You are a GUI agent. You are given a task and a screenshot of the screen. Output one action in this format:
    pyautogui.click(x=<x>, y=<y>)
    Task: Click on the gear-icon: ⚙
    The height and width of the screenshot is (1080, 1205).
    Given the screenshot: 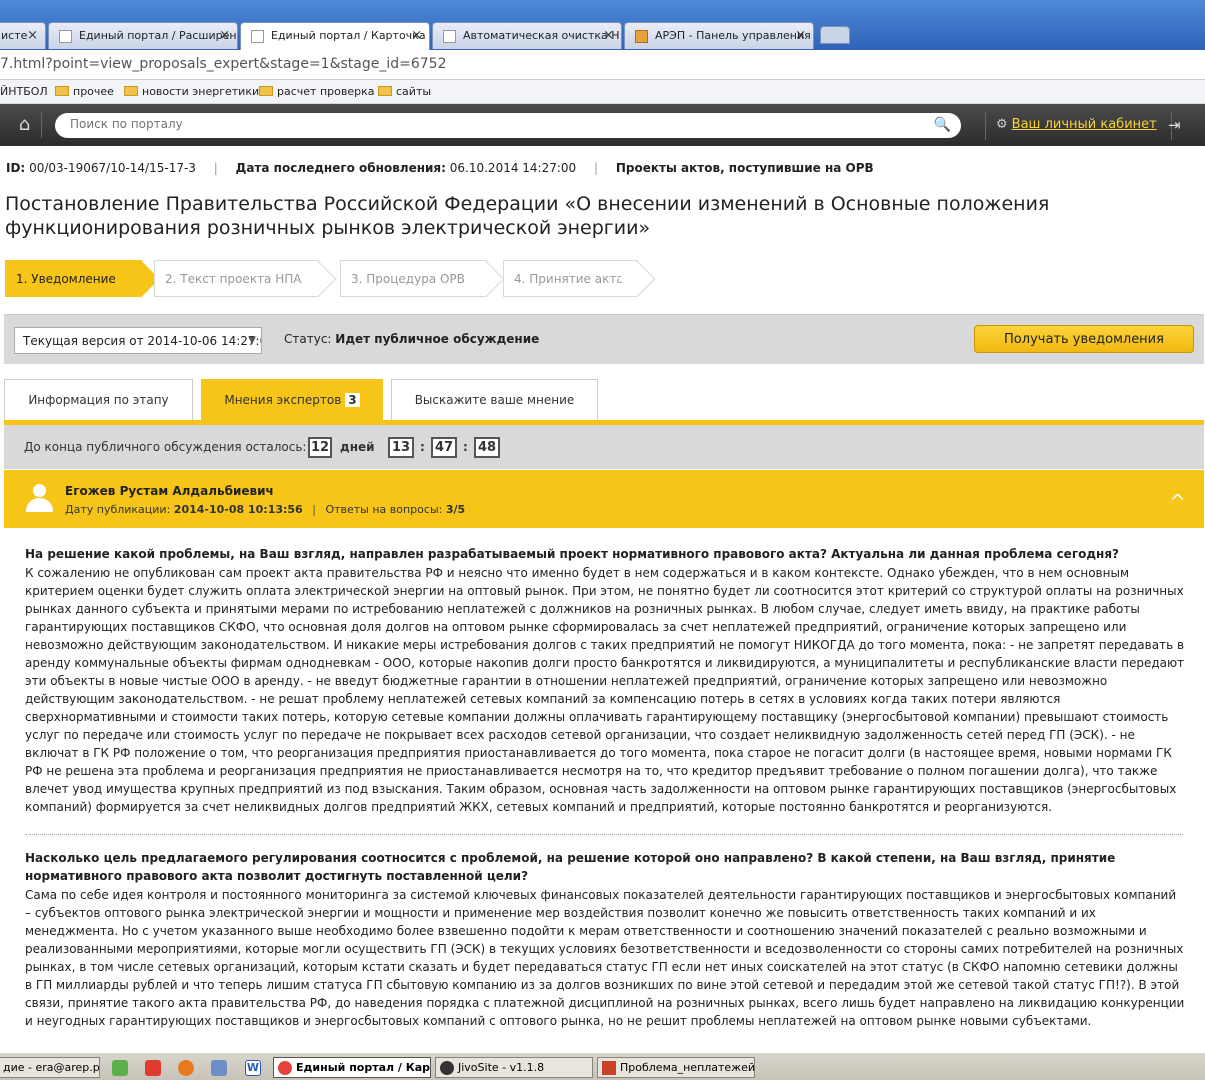 What is the action you would take?
    pyautogui.click(x=1002, y=124)
    